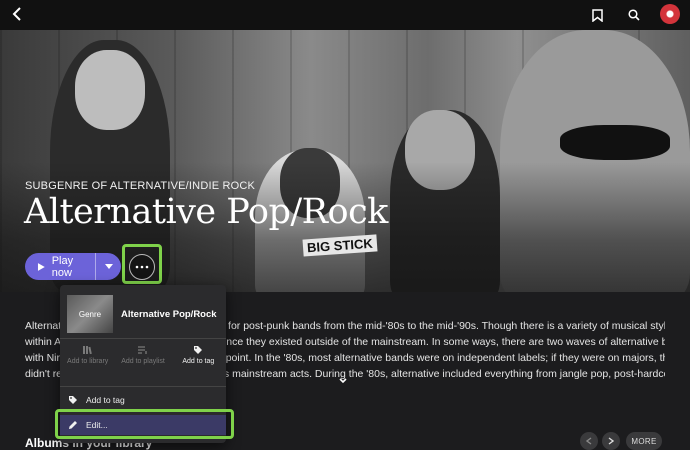  What do you see at coordinates (144, 424) in the screenshot?
I see `highlight-box-edit` at bounding box center [144, 424].